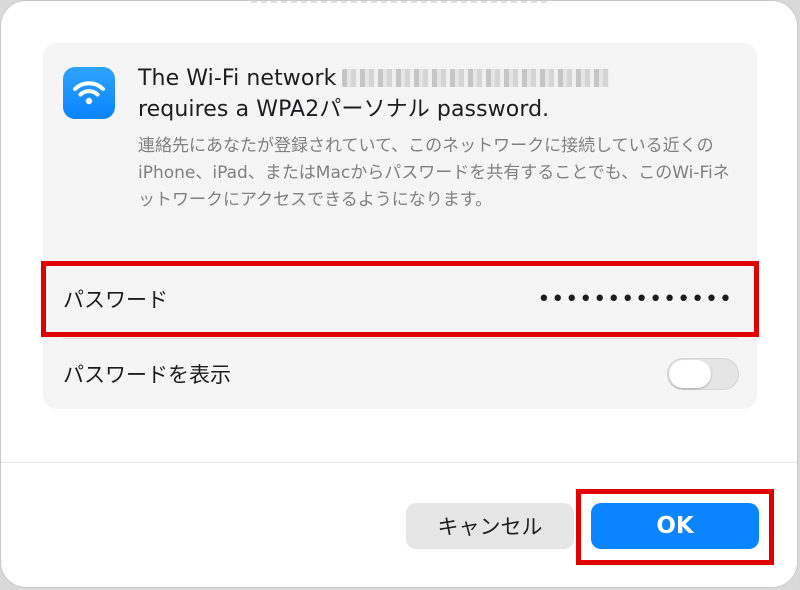 The width and height of the screenshot is (800, 590). Describe the element at coordinates (89, 93) in the screenshot. I see `wifi-icon` at that location.